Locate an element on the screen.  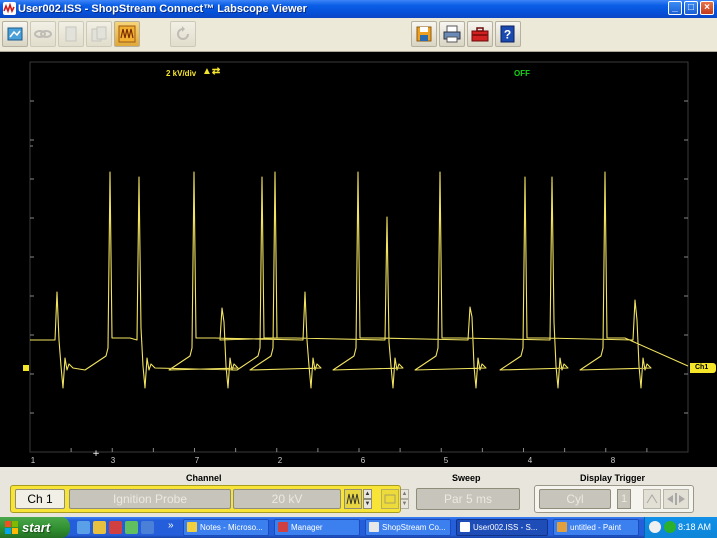
print-button is located at coordinates (452, 34).